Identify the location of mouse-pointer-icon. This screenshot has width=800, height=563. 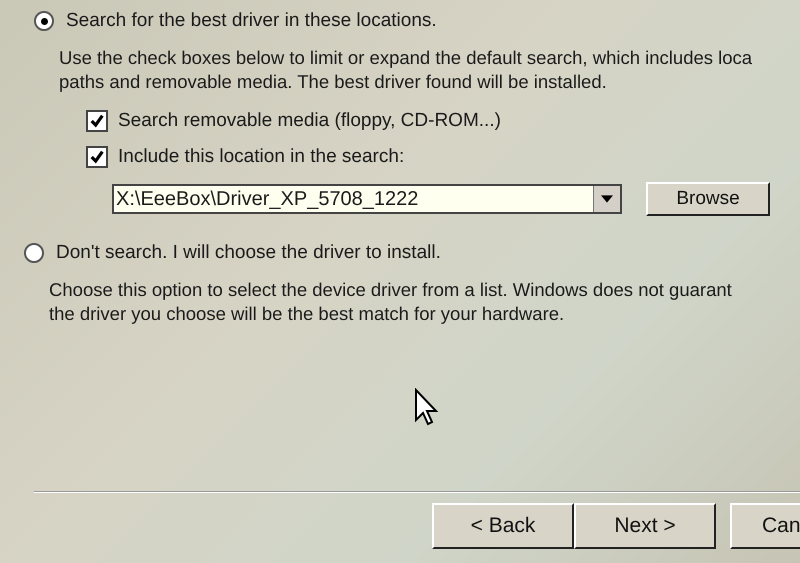
(426, 407).